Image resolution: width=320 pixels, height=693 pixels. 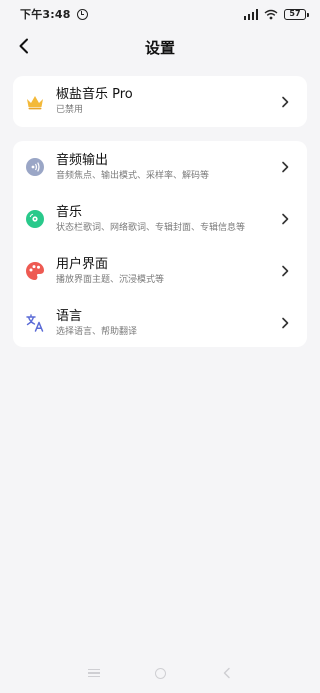 What do you see at coordinates (69, 316) in the screenshot?
I see `language-title: 语言` at bounding box center [69, 316].